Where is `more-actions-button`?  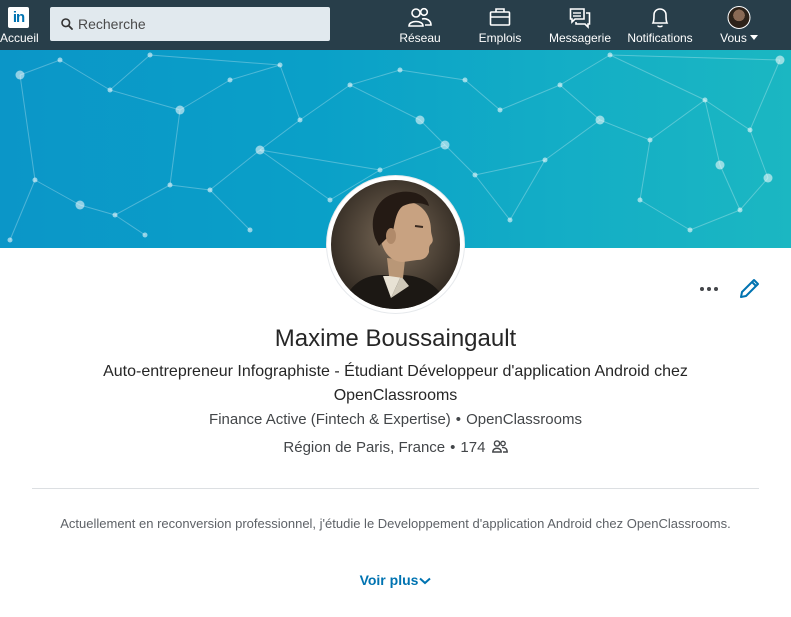
more-actions-button is located at coordinates (711, 288).